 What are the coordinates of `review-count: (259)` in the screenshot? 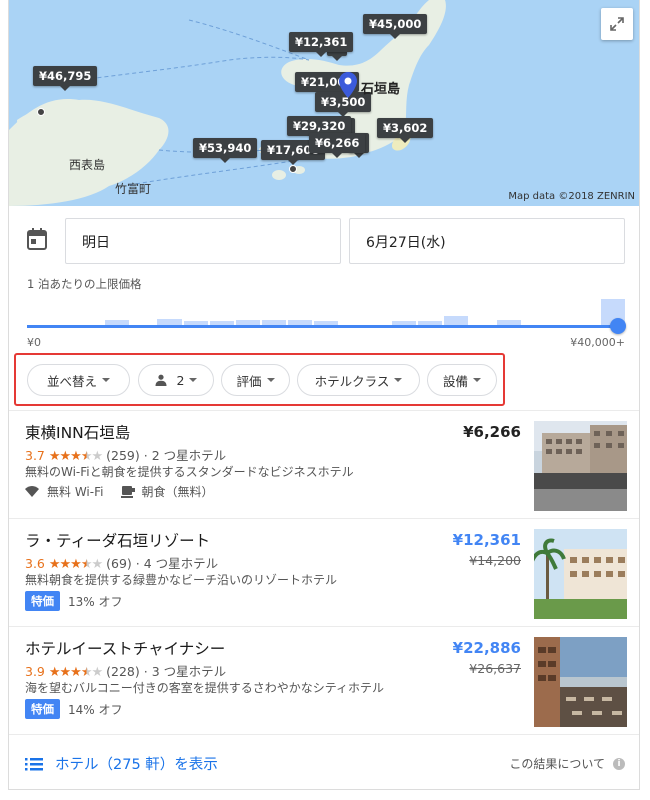 It's located at (123, 455).